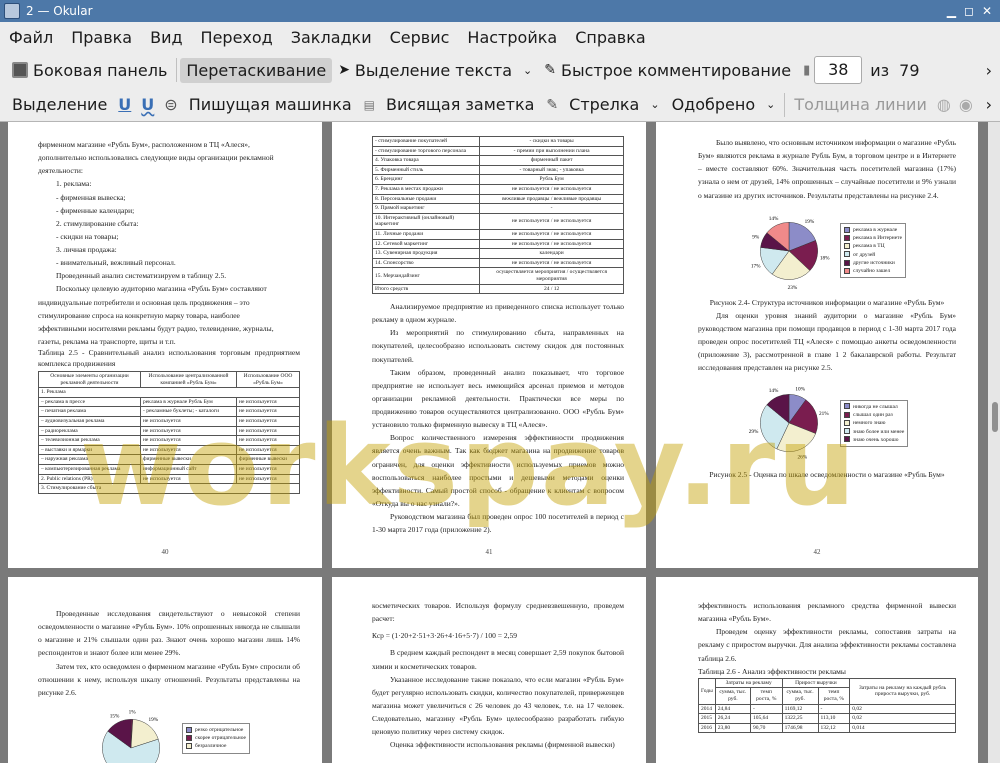 This screenshot has height=763, width=1000. What do you see at coordinates (166, 37) in the screenshot?
I see `menu-view: Вид` at bounding box center [166, 37].